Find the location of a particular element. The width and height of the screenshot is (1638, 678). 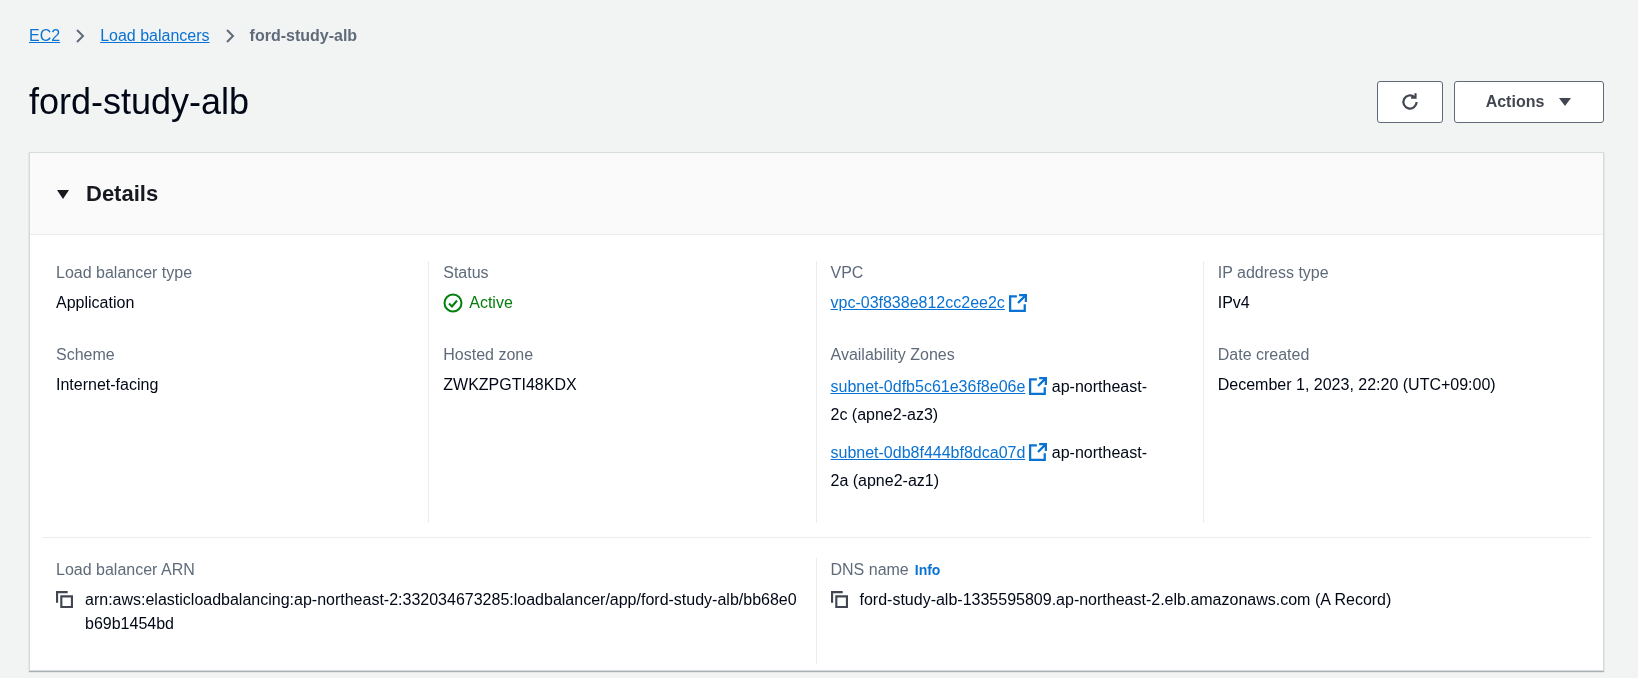

copyable-value: ford-study-alb-1335595809.ap-northeast-2.elb.amazonaws.com (A Record) is located at coordinates (1125, 600).